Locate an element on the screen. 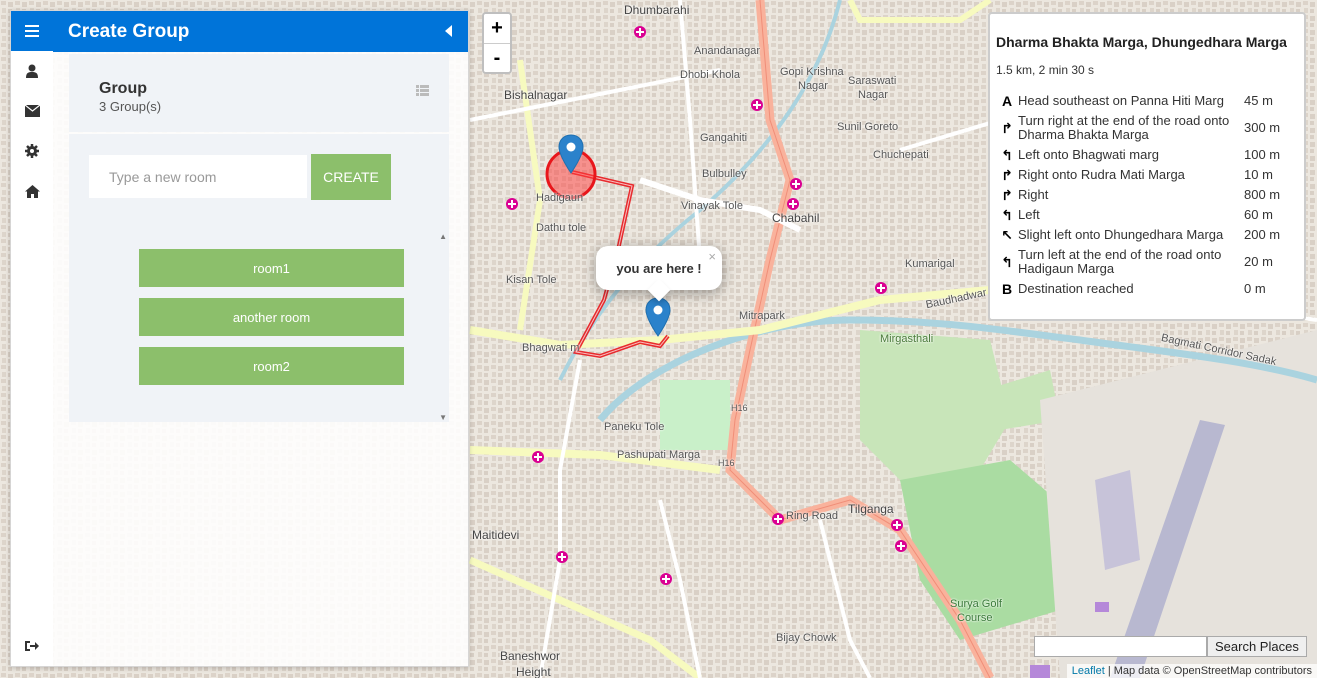  search-places-control: Search Places is located at coordinates (1170, 646).